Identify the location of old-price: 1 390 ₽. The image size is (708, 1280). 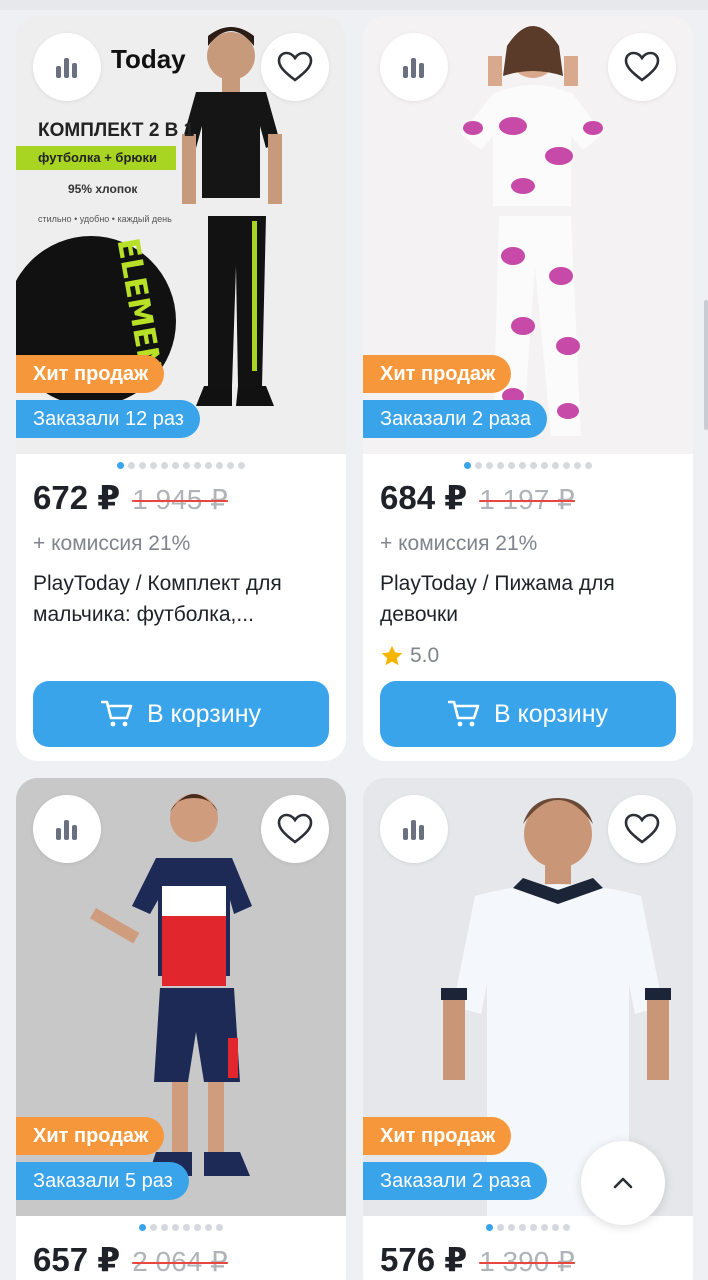
(527, 1261).